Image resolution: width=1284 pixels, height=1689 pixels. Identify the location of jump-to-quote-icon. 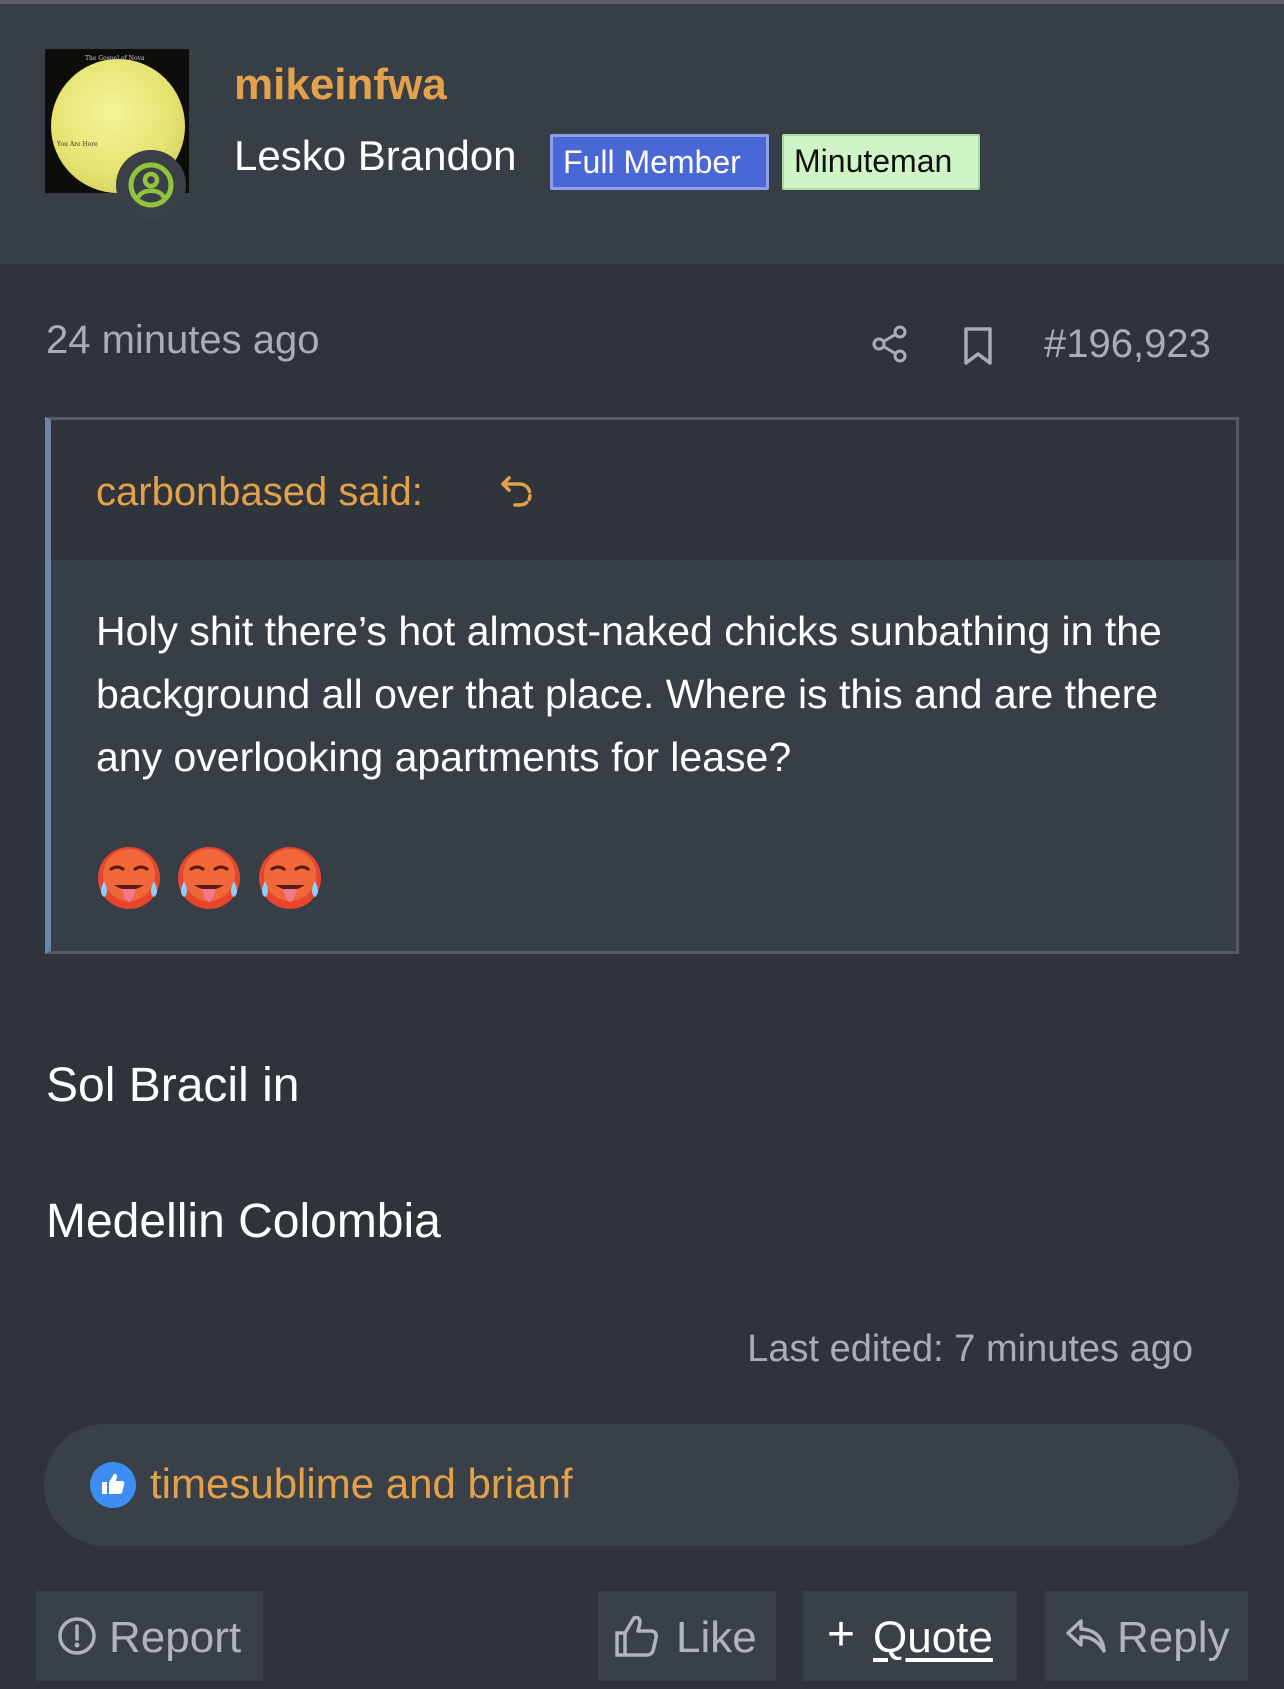
(517, 492).